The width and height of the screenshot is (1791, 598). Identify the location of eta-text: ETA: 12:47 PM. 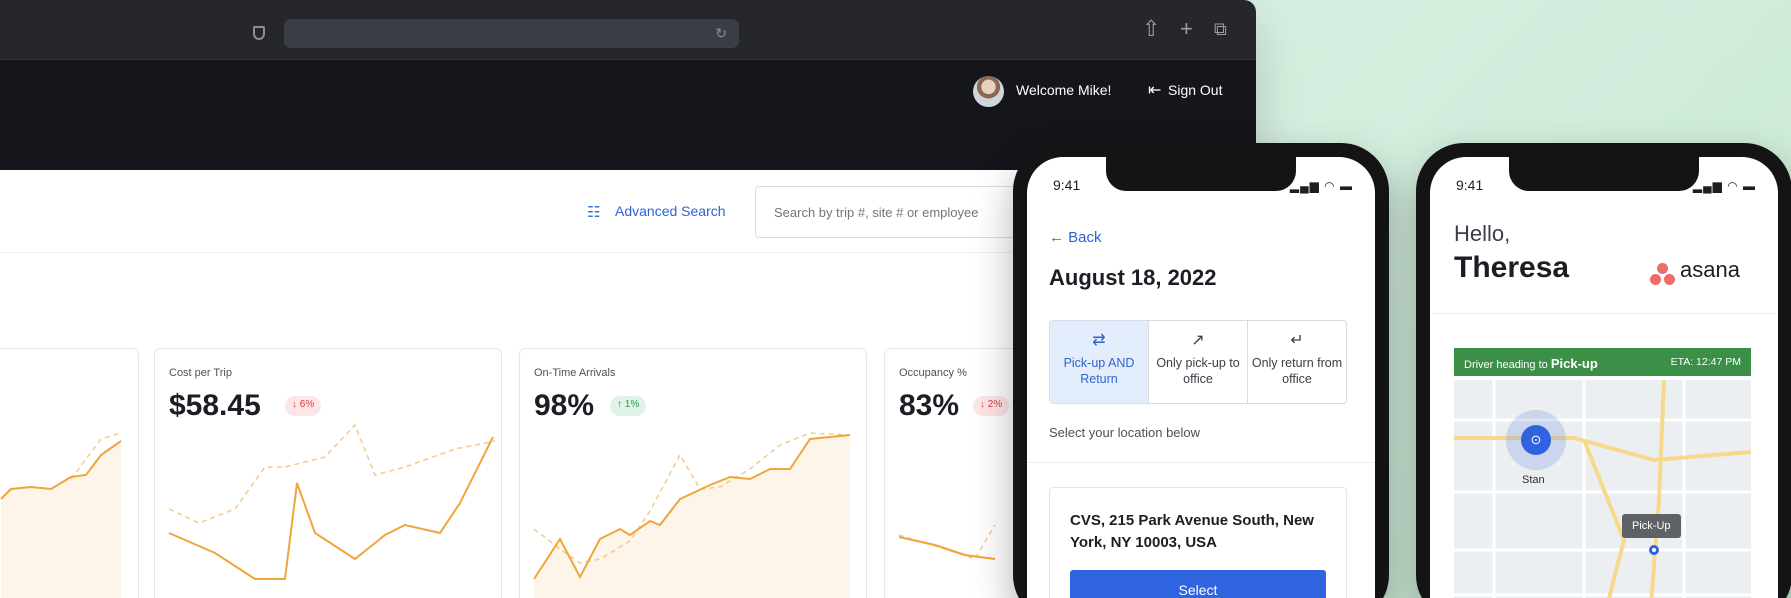
(1705, 362).